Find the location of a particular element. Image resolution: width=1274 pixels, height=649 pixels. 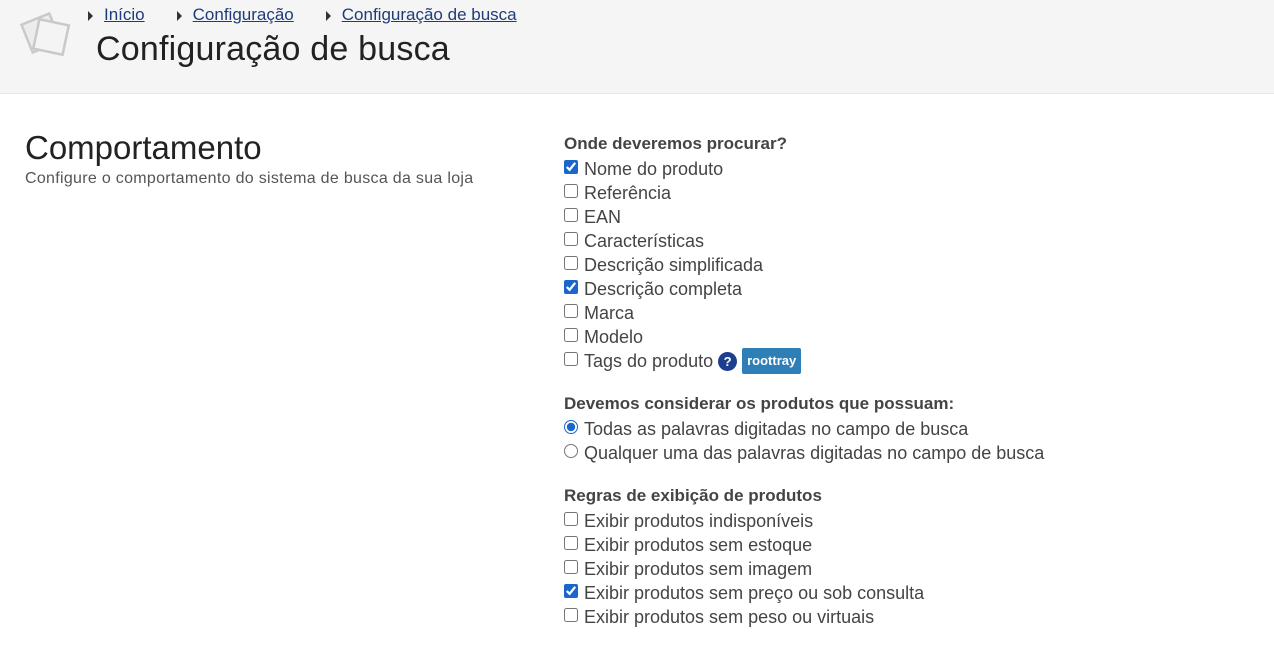

radio-todas-as-palavras is located at coordinates (571, 427).